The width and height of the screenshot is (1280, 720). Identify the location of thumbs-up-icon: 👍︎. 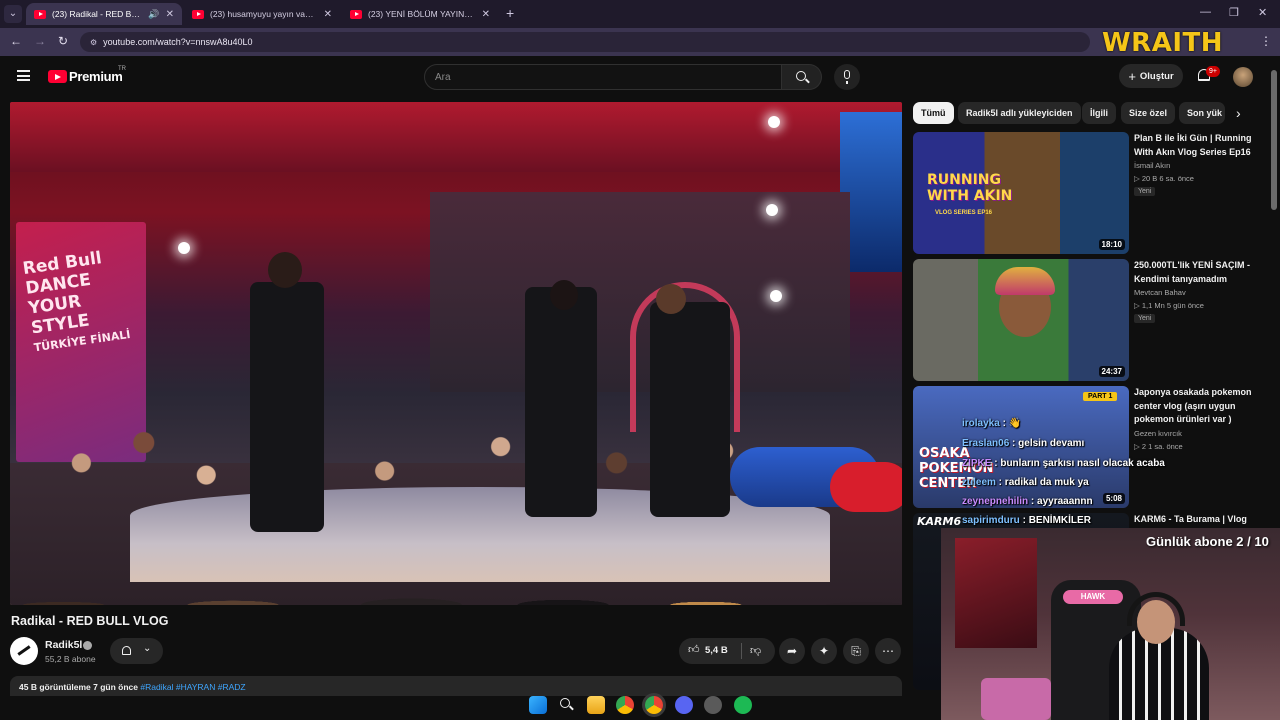
(694, 649).